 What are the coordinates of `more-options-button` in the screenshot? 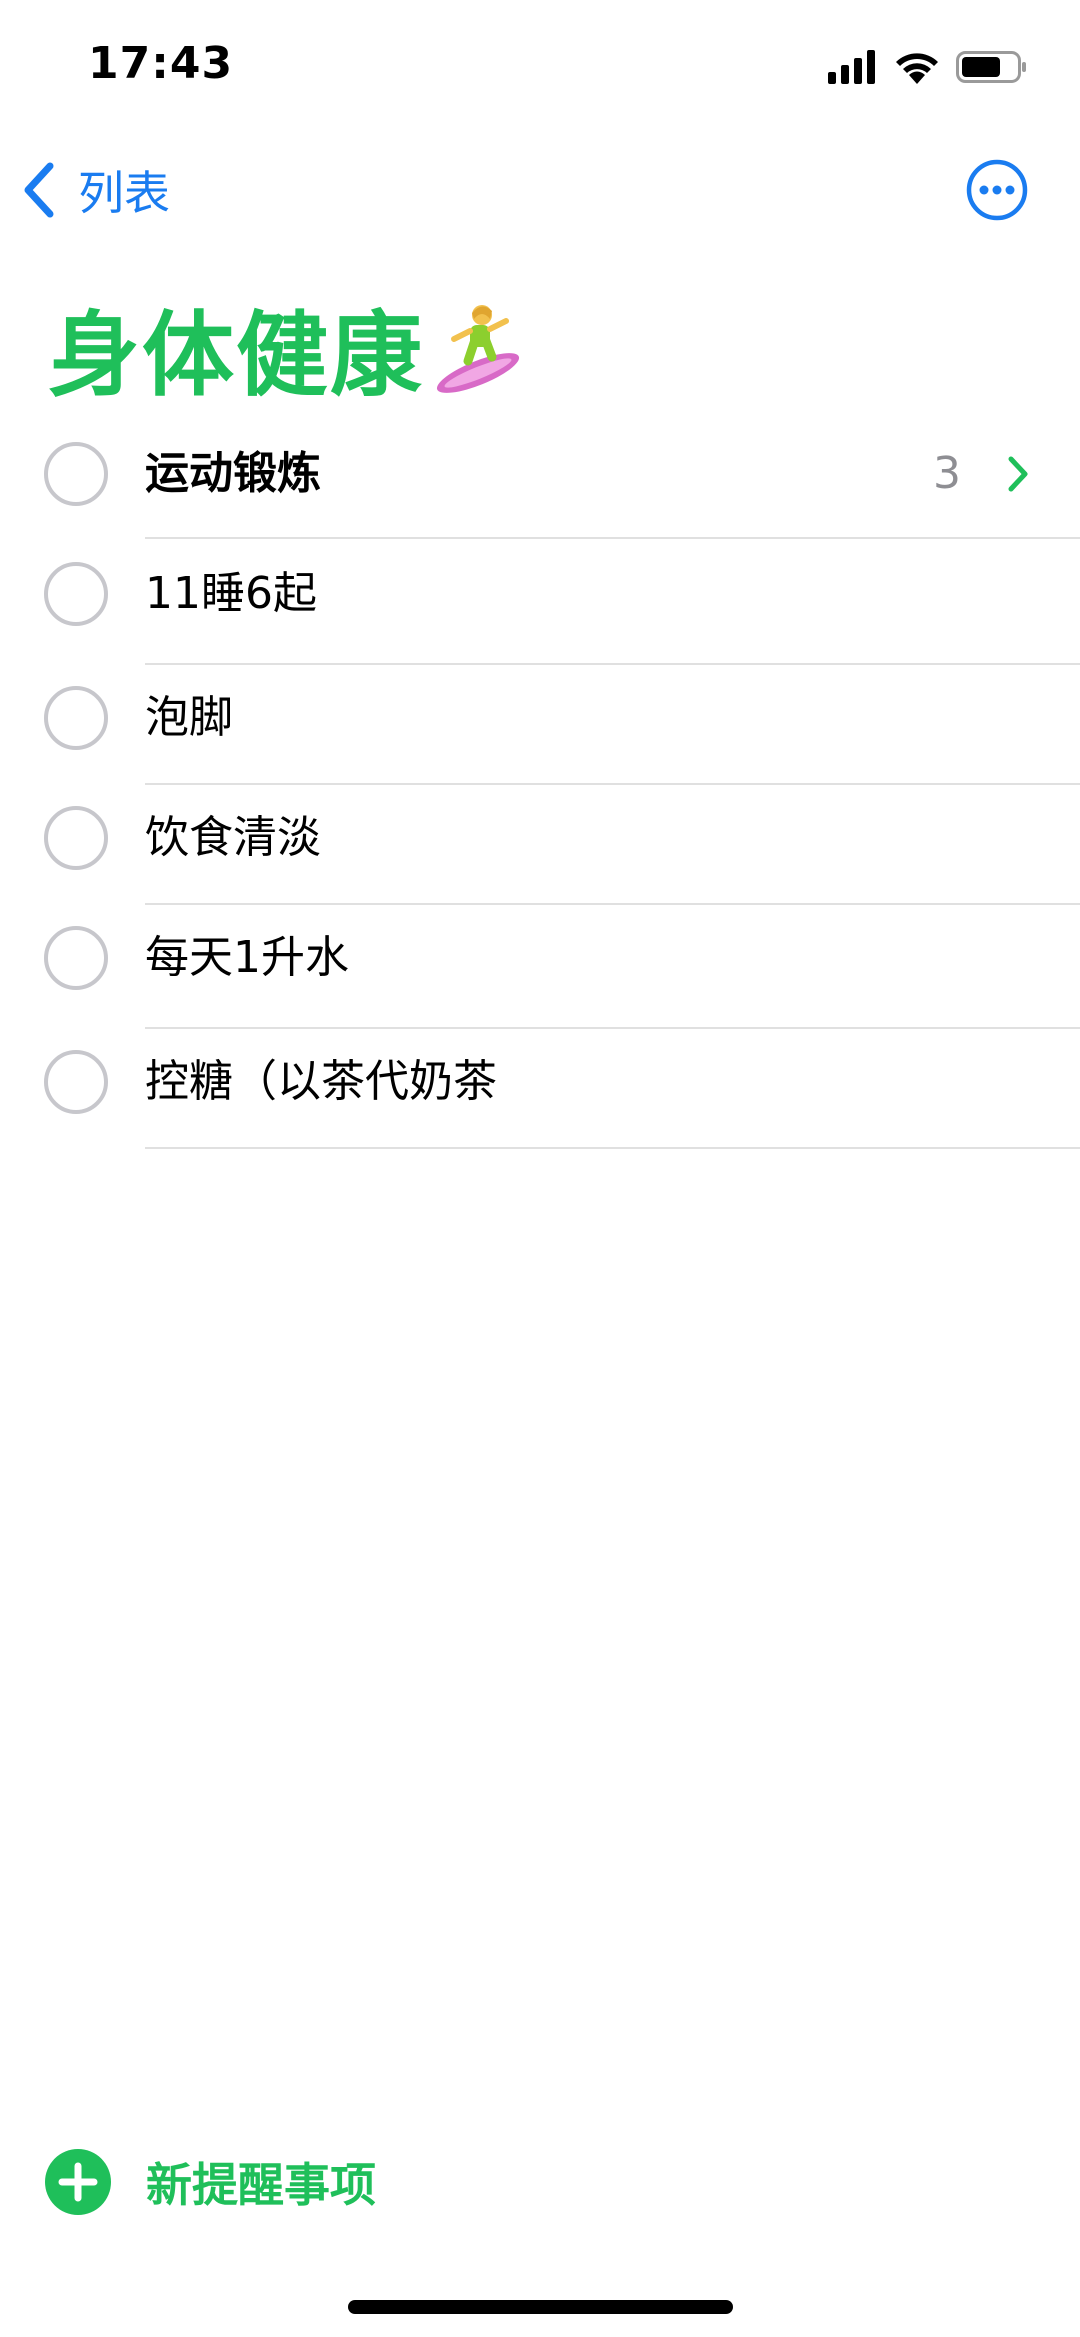 It's located at (997, 190).